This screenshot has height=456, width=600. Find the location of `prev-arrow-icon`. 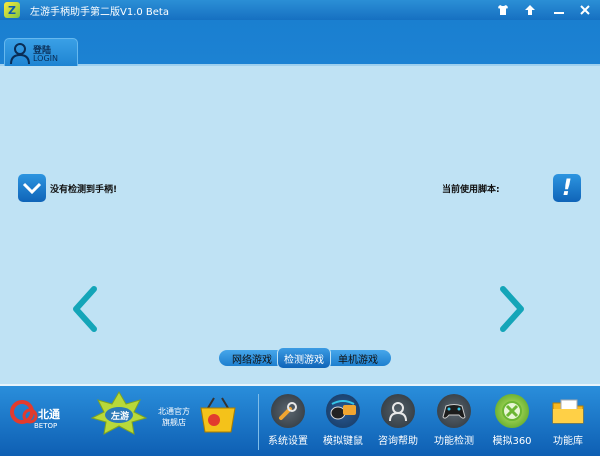

prev-arrow-icon is located at coordinates (85, 309).